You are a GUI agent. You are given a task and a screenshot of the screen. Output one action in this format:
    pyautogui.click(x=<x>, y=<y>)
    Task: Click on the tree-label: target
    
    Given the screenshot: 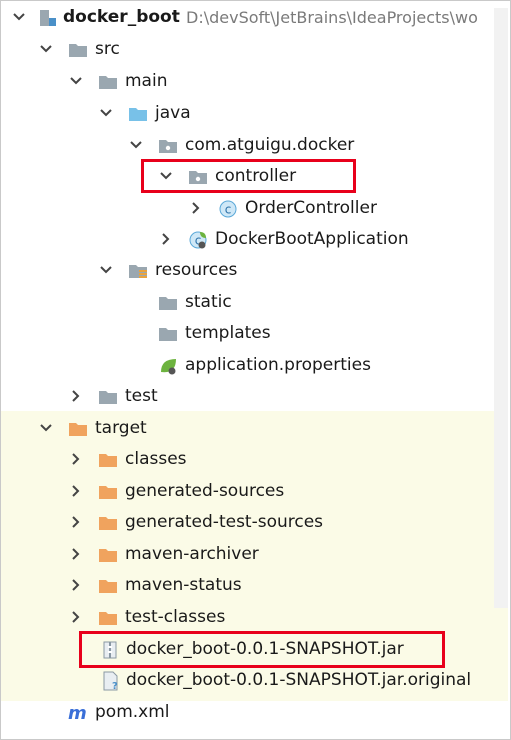 What is the action you would take?
    pyautogui.click(x=121, y=428)
    